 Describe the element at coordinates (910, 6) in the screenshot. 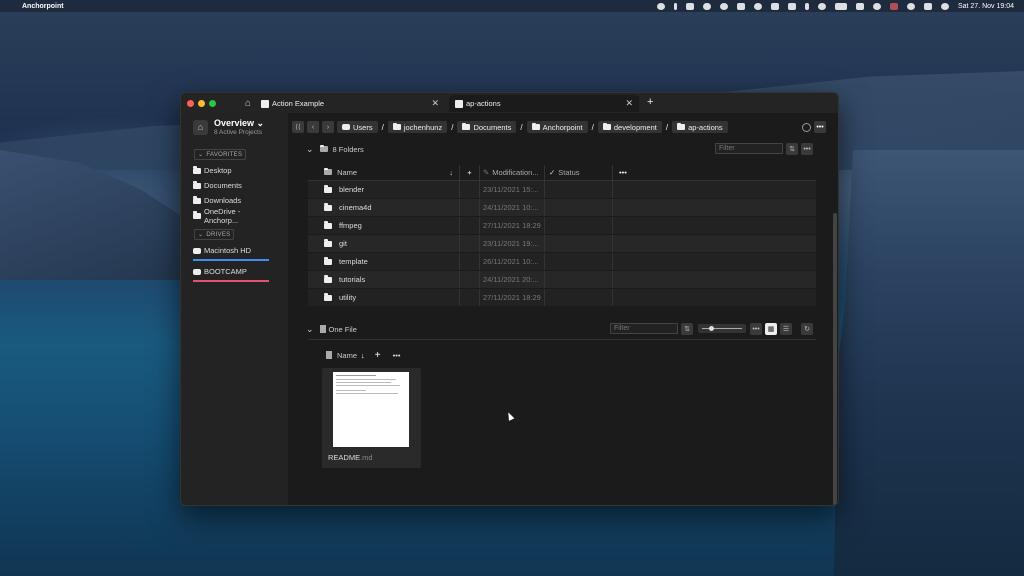

I see `search-icon` at that location.